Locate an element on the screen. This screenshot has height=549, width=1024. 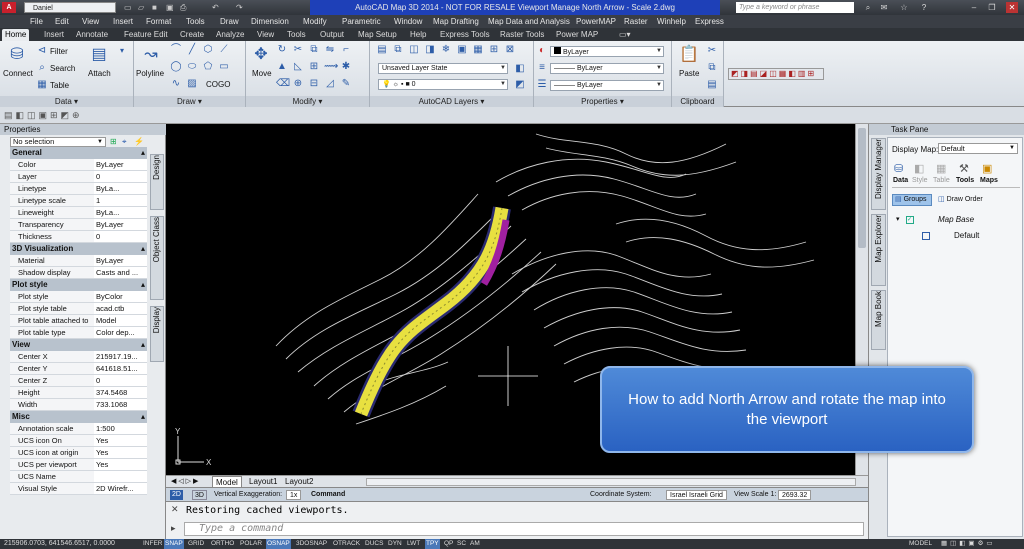
tab-power-map: Power MAP is located at coordinates (577, 35).